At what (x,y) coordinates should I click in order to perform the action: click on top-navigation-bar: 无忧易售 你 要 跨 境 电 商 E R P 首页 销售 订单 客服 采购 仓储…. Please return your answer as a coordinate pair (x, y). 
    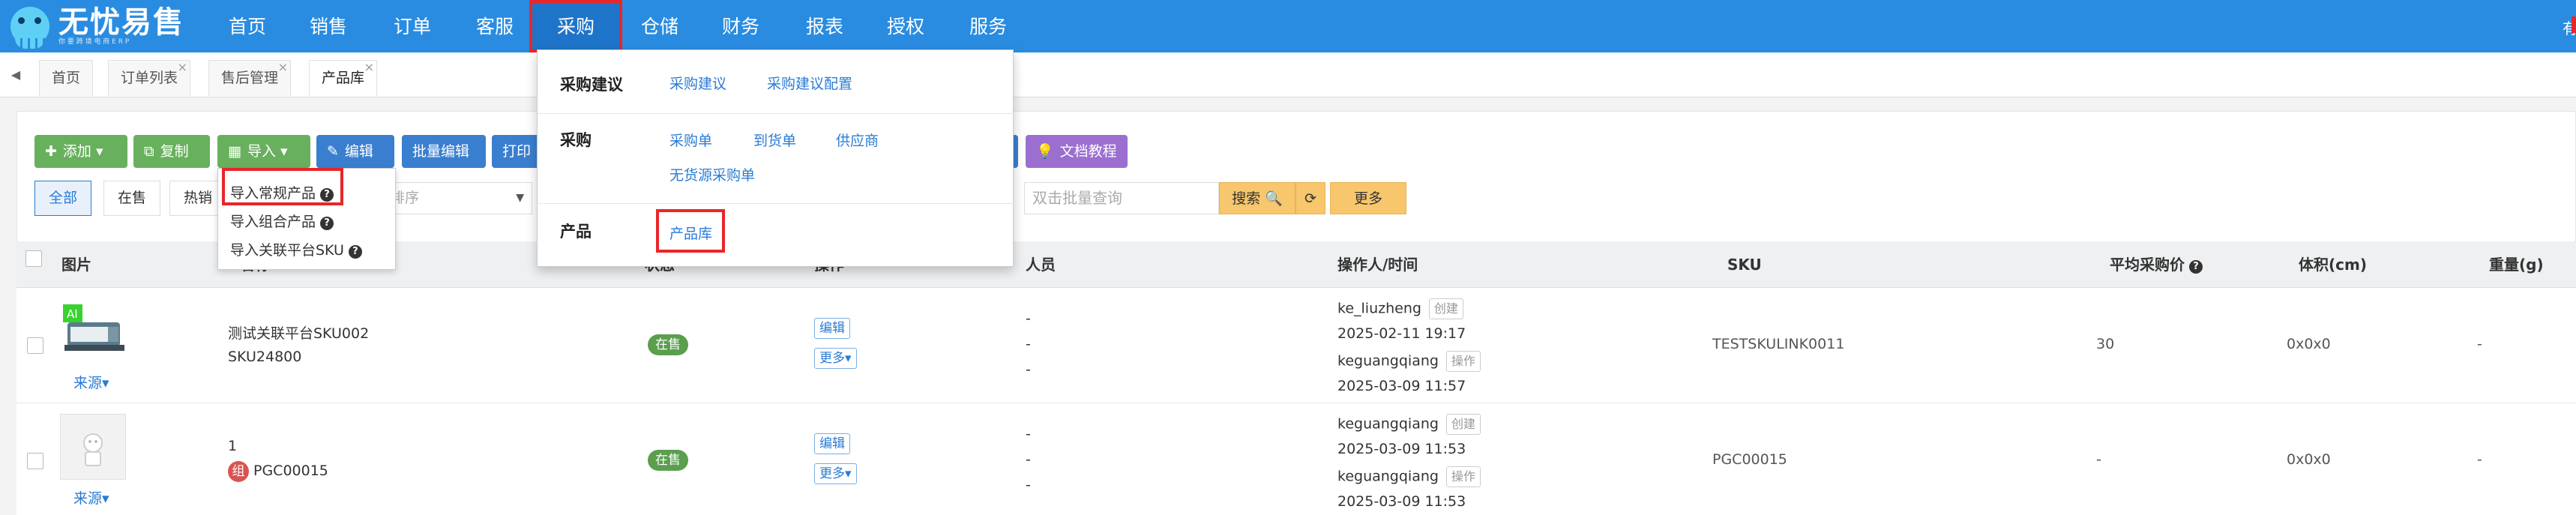
    Looking at the image, I should click on (1288, 26).